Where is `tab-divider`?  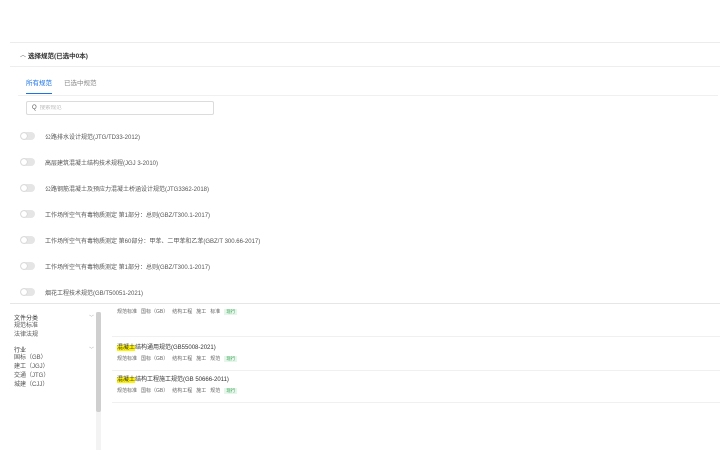
tab-divider is located at coordinates (368, 95).